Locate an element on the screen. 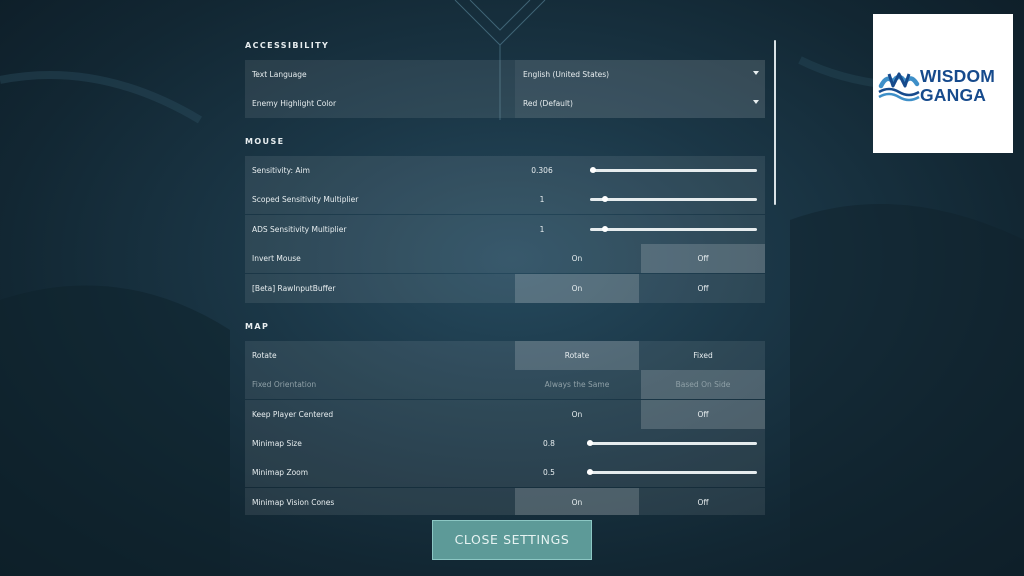 This screenshot has width=1024, height=576. setting-row-minimap-vision-cones: Minimap Vision Cones On Off is located at coordinates (505, 501).